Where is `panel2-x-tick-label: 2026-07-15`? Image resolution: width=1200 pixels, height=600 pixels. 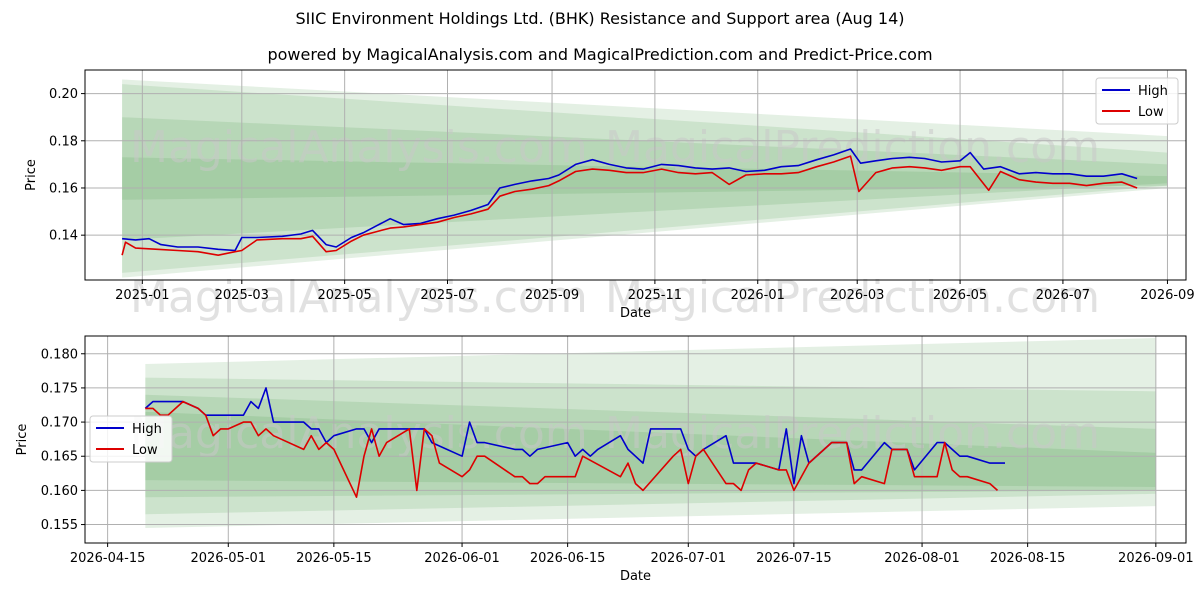 panel2-x-tick-label: 2026-07-15 is located at coordinates (794, 558).